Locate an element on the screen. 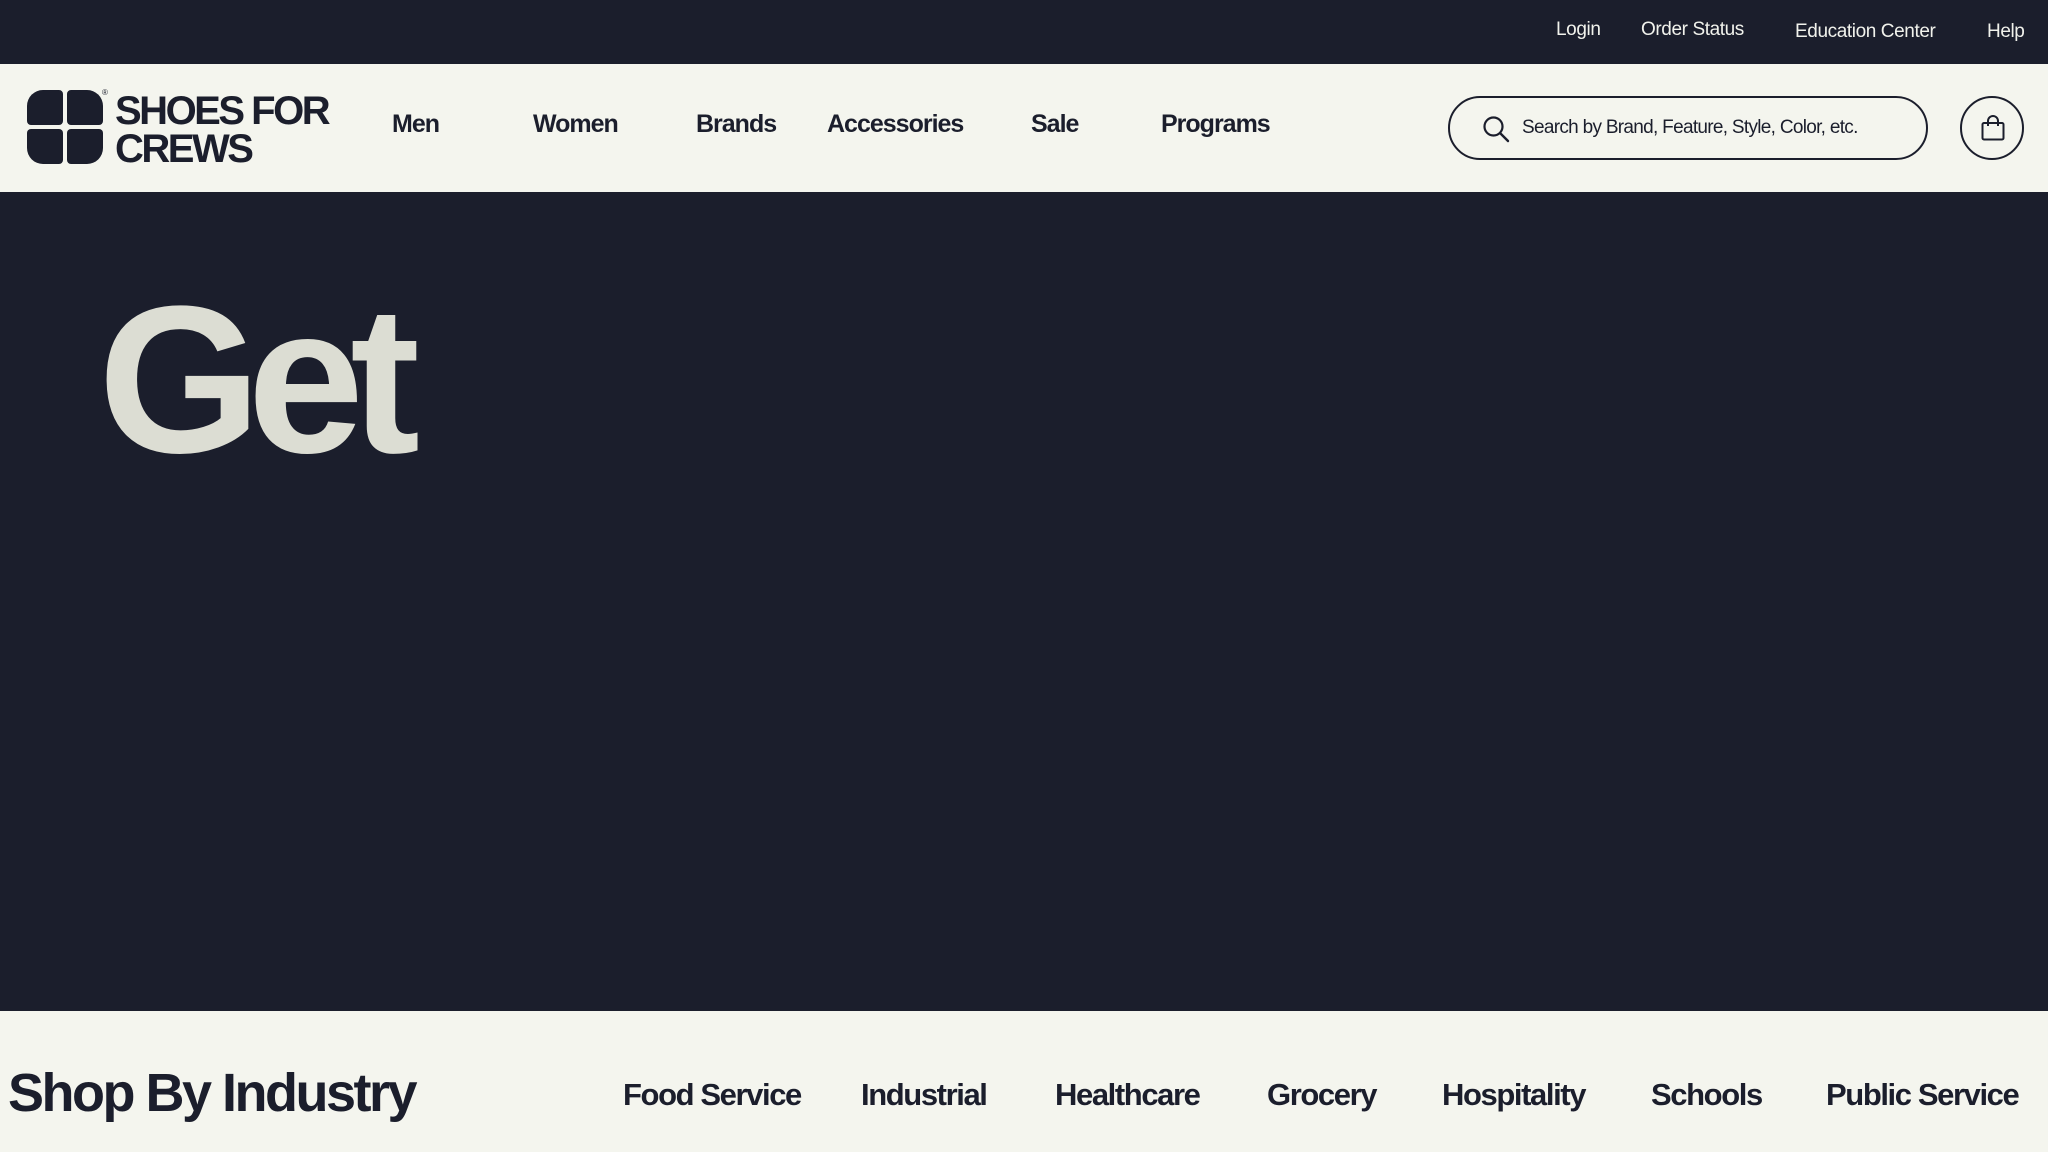 The image size is (2048, 1152). logo-line-1: SHOES FOR is located at coordinates (223, 111).